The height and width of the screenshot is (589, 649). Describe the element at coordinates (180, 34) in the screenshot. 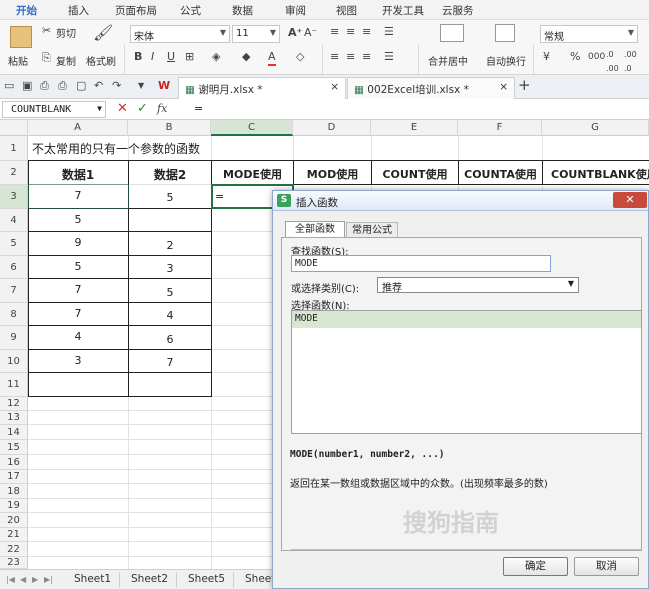

I see `font-name-select: 宋体 ▼` at that location.